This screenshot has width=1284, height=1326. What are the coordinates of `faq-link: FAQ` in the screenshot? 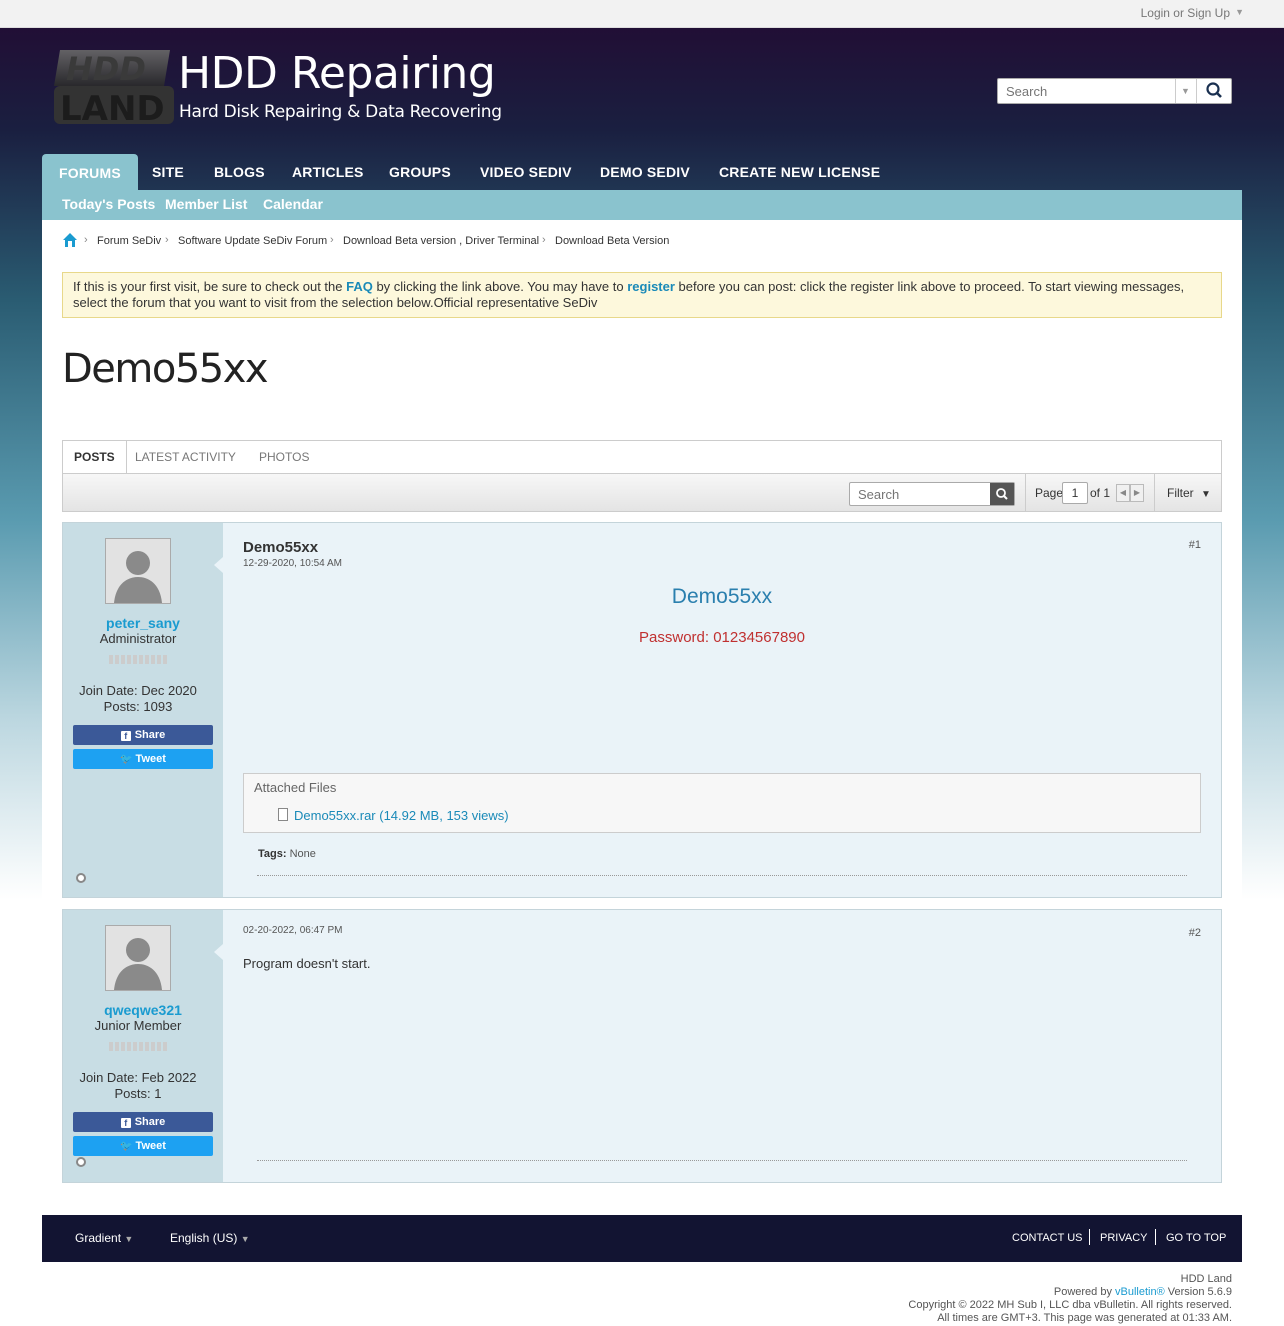 It's located at (359, 286).